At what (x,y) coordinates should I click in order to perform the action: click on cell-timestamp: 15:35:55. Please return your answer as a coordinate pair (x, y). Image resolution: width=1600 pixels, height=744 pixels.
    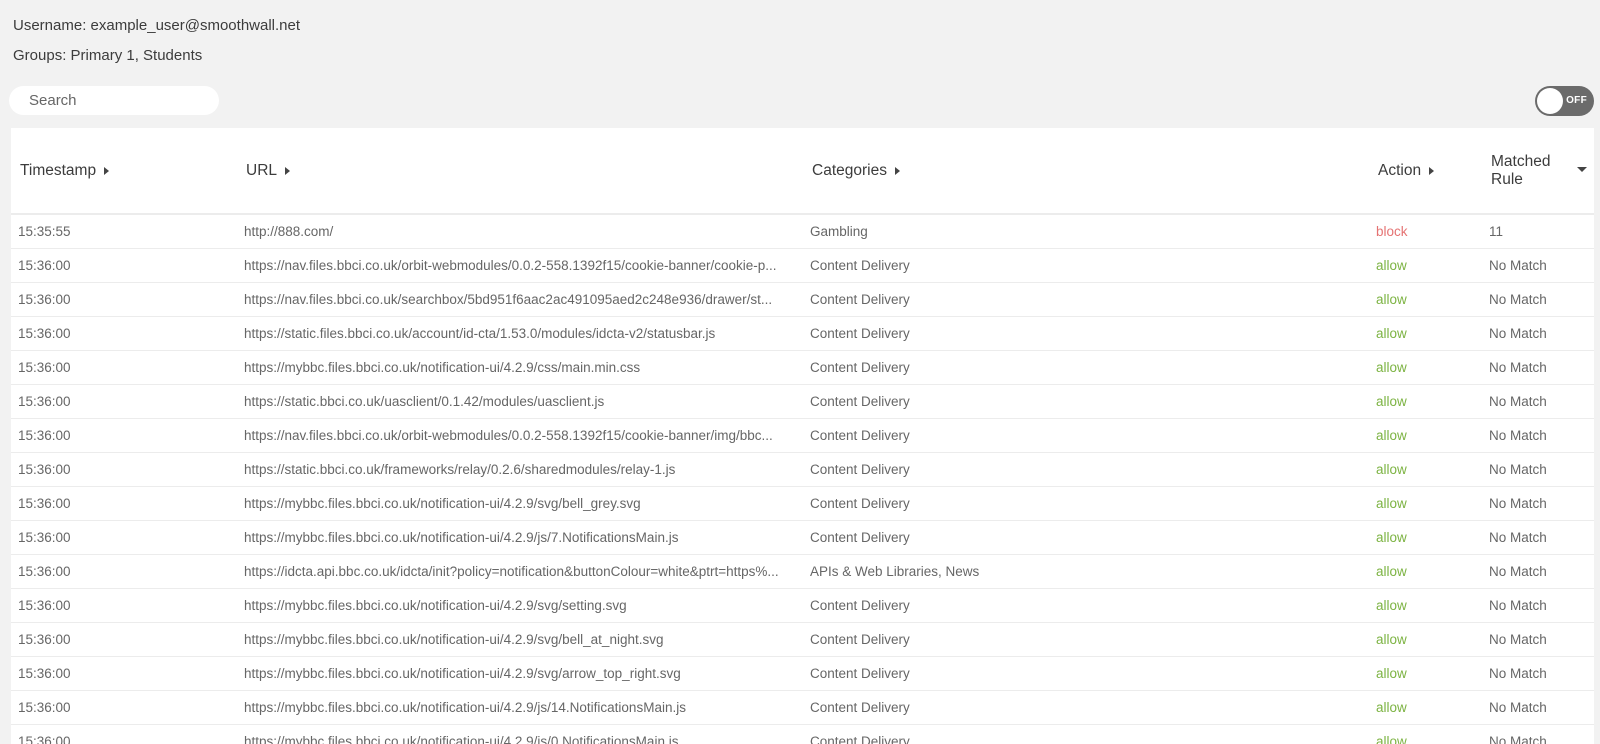
    Looking at the image, I should click on (44, 231).